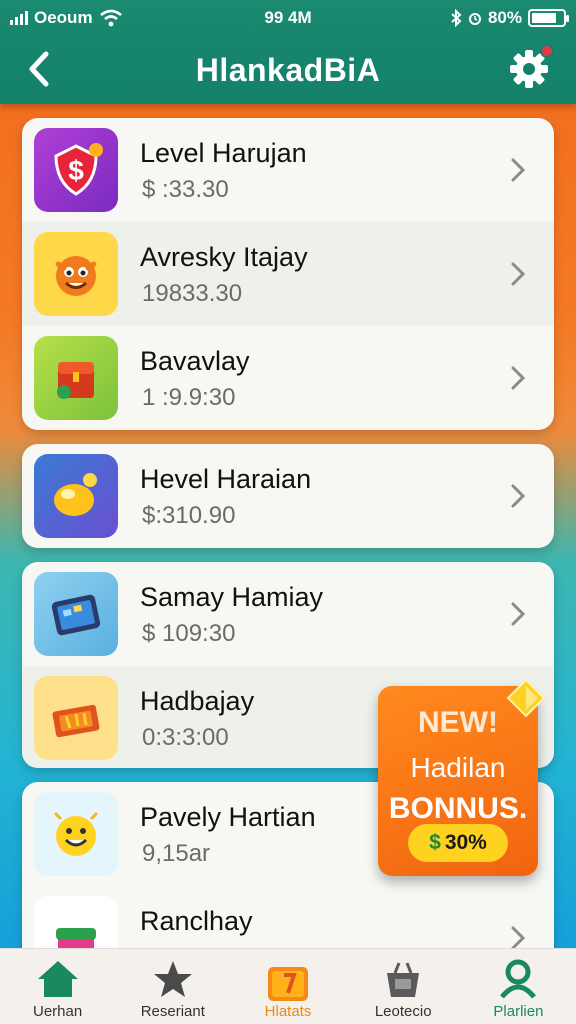  Describe the element at coordinates (518, 979) in the screenshot. I see `user-icon` at that location.